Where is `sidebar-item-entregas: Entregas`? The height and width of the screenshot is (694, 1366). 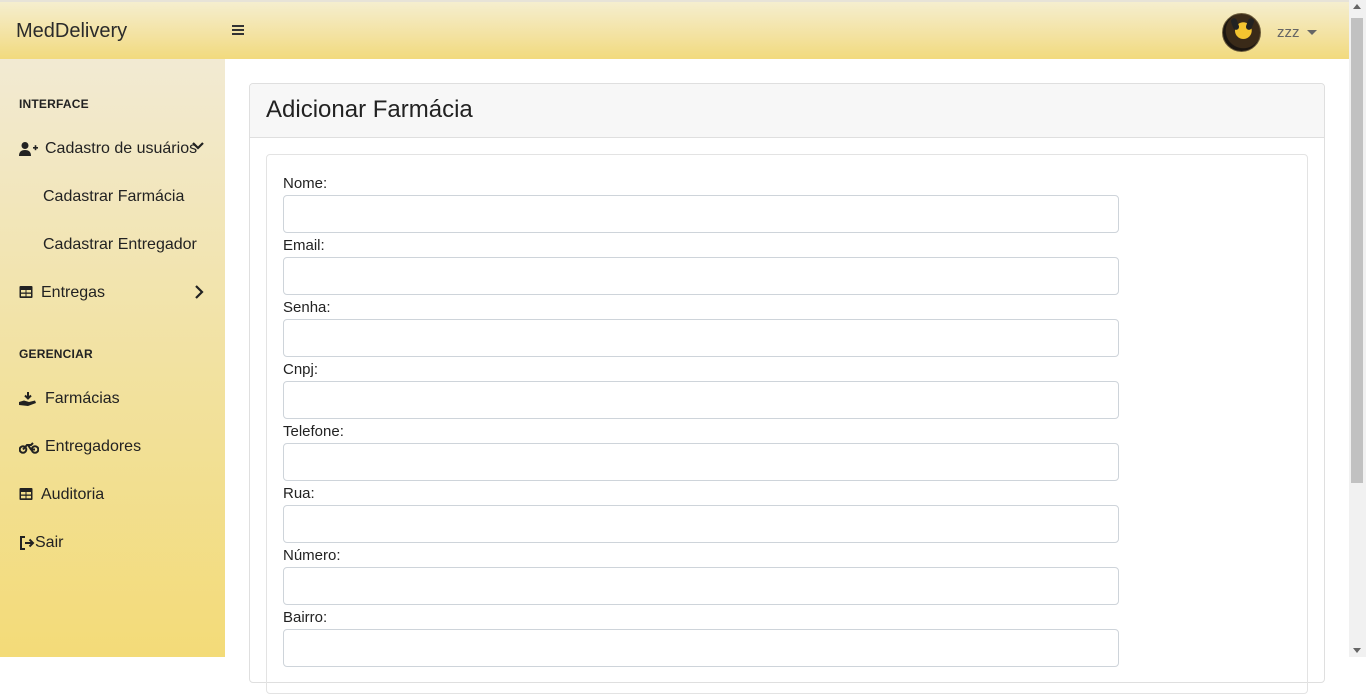
sidebar-item-entregas: Entregas is located at coordinates (62, 293).